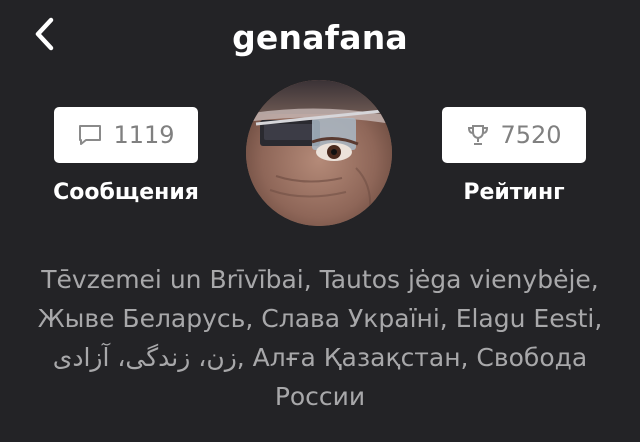 The width and height of the screenshot is (640, 442). Describe the element at coordinates (478, 135) in the screenshot. I see `trophy-icon` at that location.